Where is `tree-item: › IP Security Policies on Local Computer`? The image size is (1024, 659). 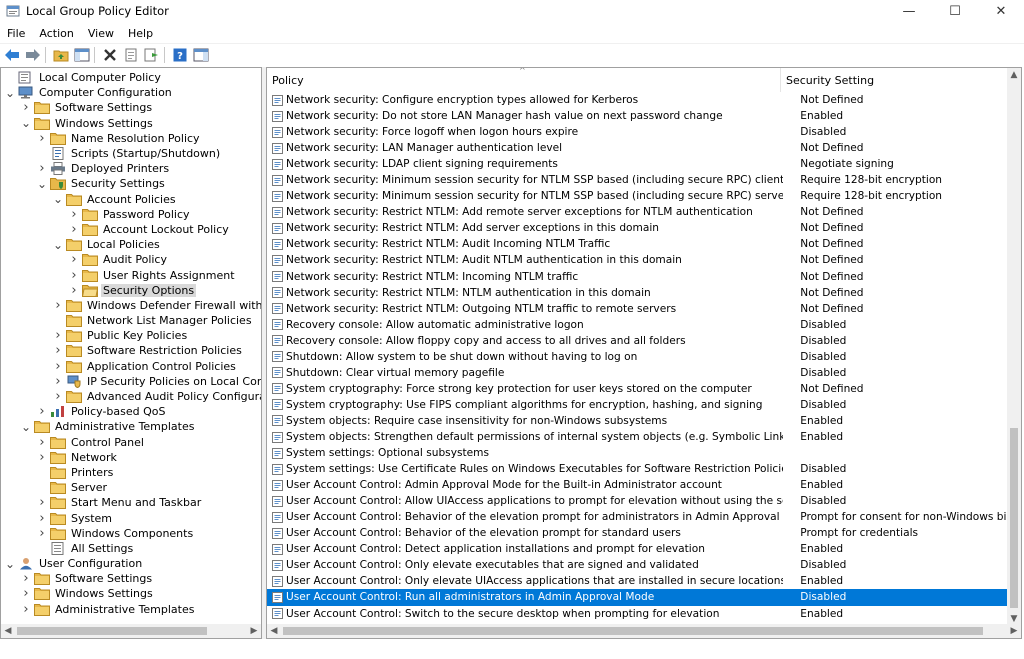
tree-item: › IP Security Policies on Local Computer is located at coordinates (131, 381).